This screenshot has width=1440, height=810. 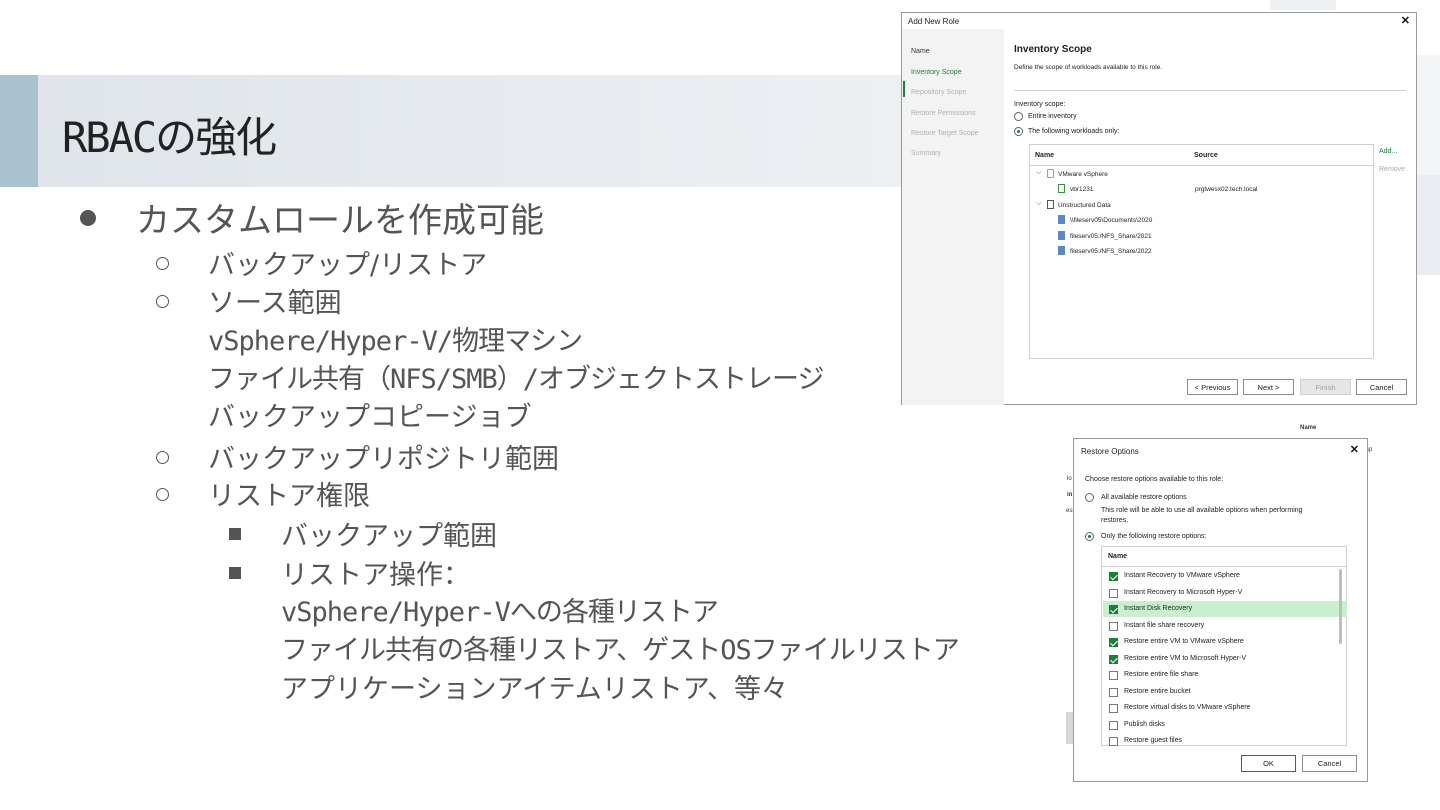 I want to click on restore-option-row: Instant Recovery to Microsoft Hyper-V, so click(x=1225, y=593).